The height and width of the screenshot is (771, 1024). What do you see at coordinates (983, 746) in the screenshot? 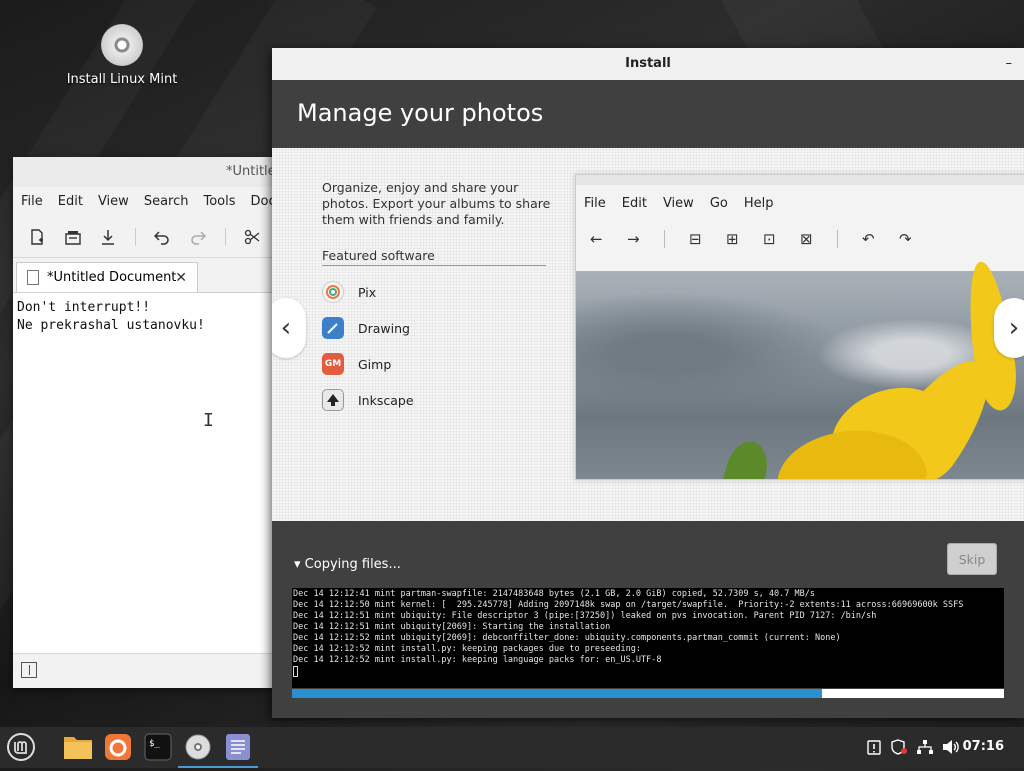
I see `clock: 07:16` at bounding box center [983, 746].